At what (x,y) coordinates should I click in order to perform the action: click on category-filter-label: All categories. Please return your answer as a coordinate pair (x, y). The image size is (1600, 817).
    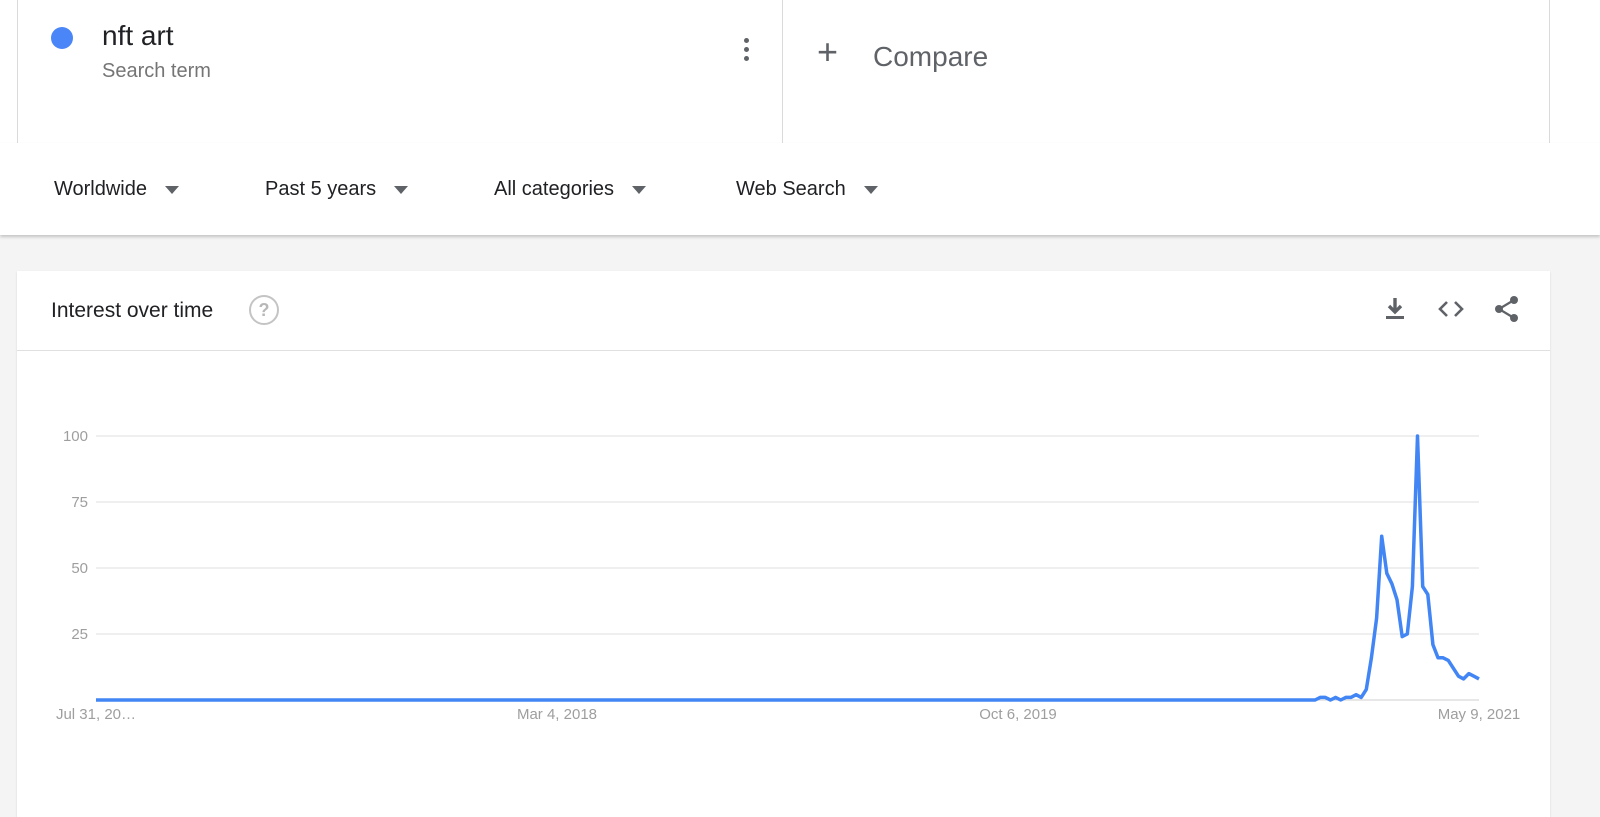
    Looking at the image, I should click on (554, 189).